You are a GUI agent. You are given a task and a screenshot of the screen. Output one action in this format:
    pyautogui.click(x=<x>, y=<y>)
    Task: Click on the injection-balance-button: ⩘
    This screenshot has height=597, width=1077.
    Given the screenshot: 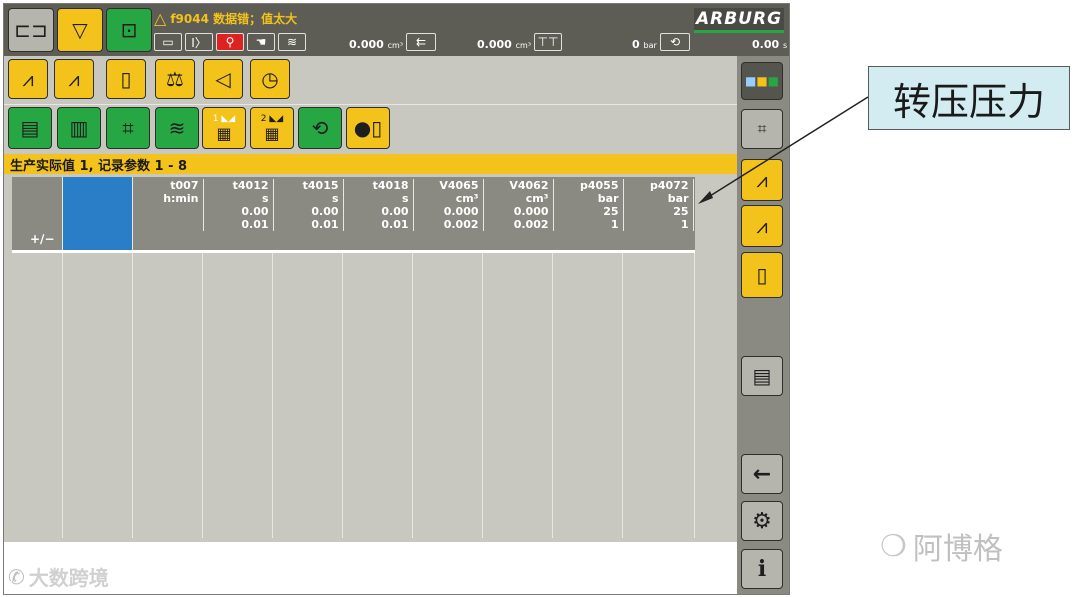 What is the action you would take?
    pyautogui.click(x=74, y=79)
    